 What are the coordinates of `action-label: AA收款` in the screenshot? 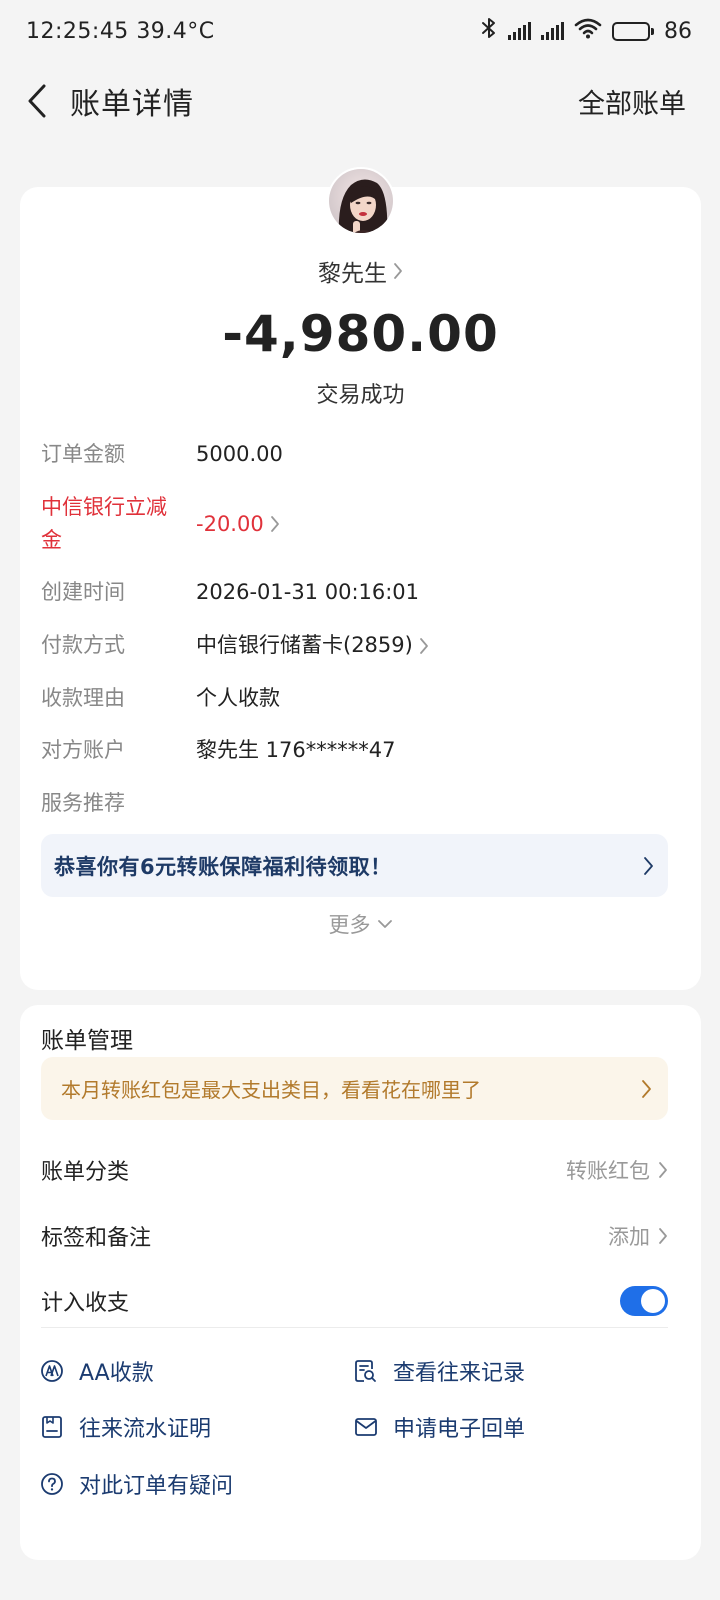 It's located at (116, 1373).